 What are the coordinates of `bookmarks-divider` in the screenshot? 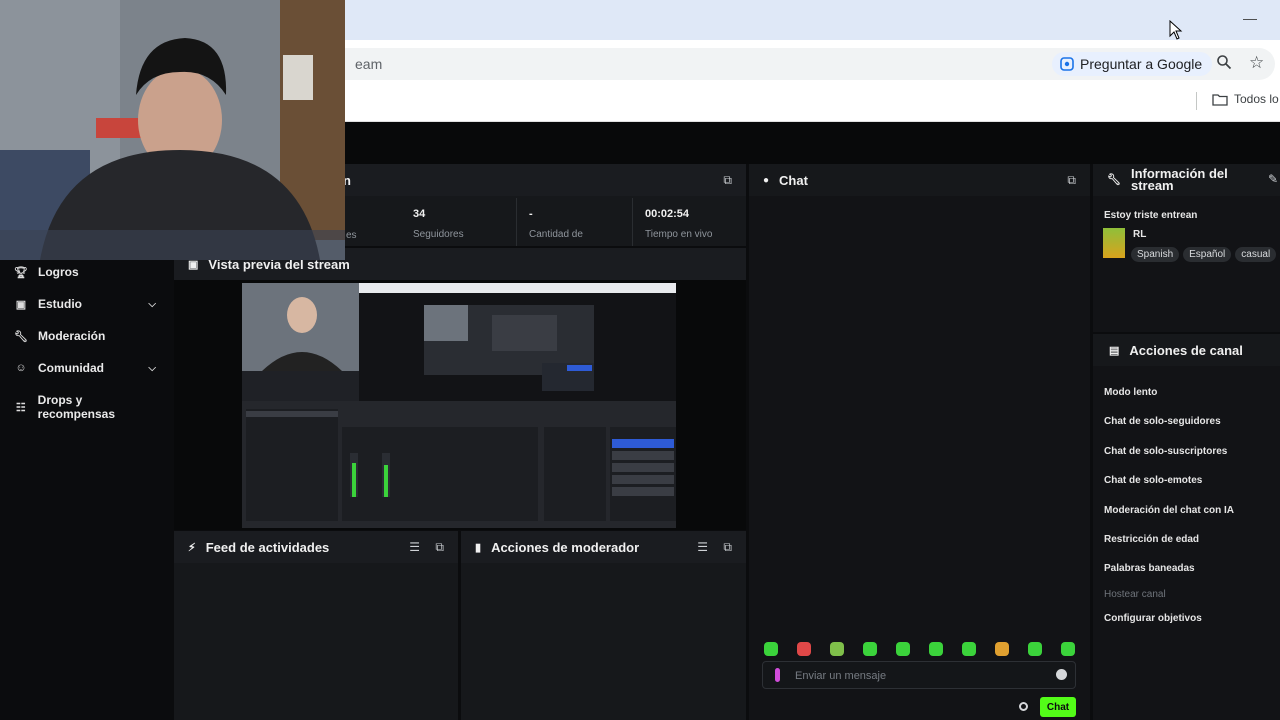 It's located at (1196, 101).